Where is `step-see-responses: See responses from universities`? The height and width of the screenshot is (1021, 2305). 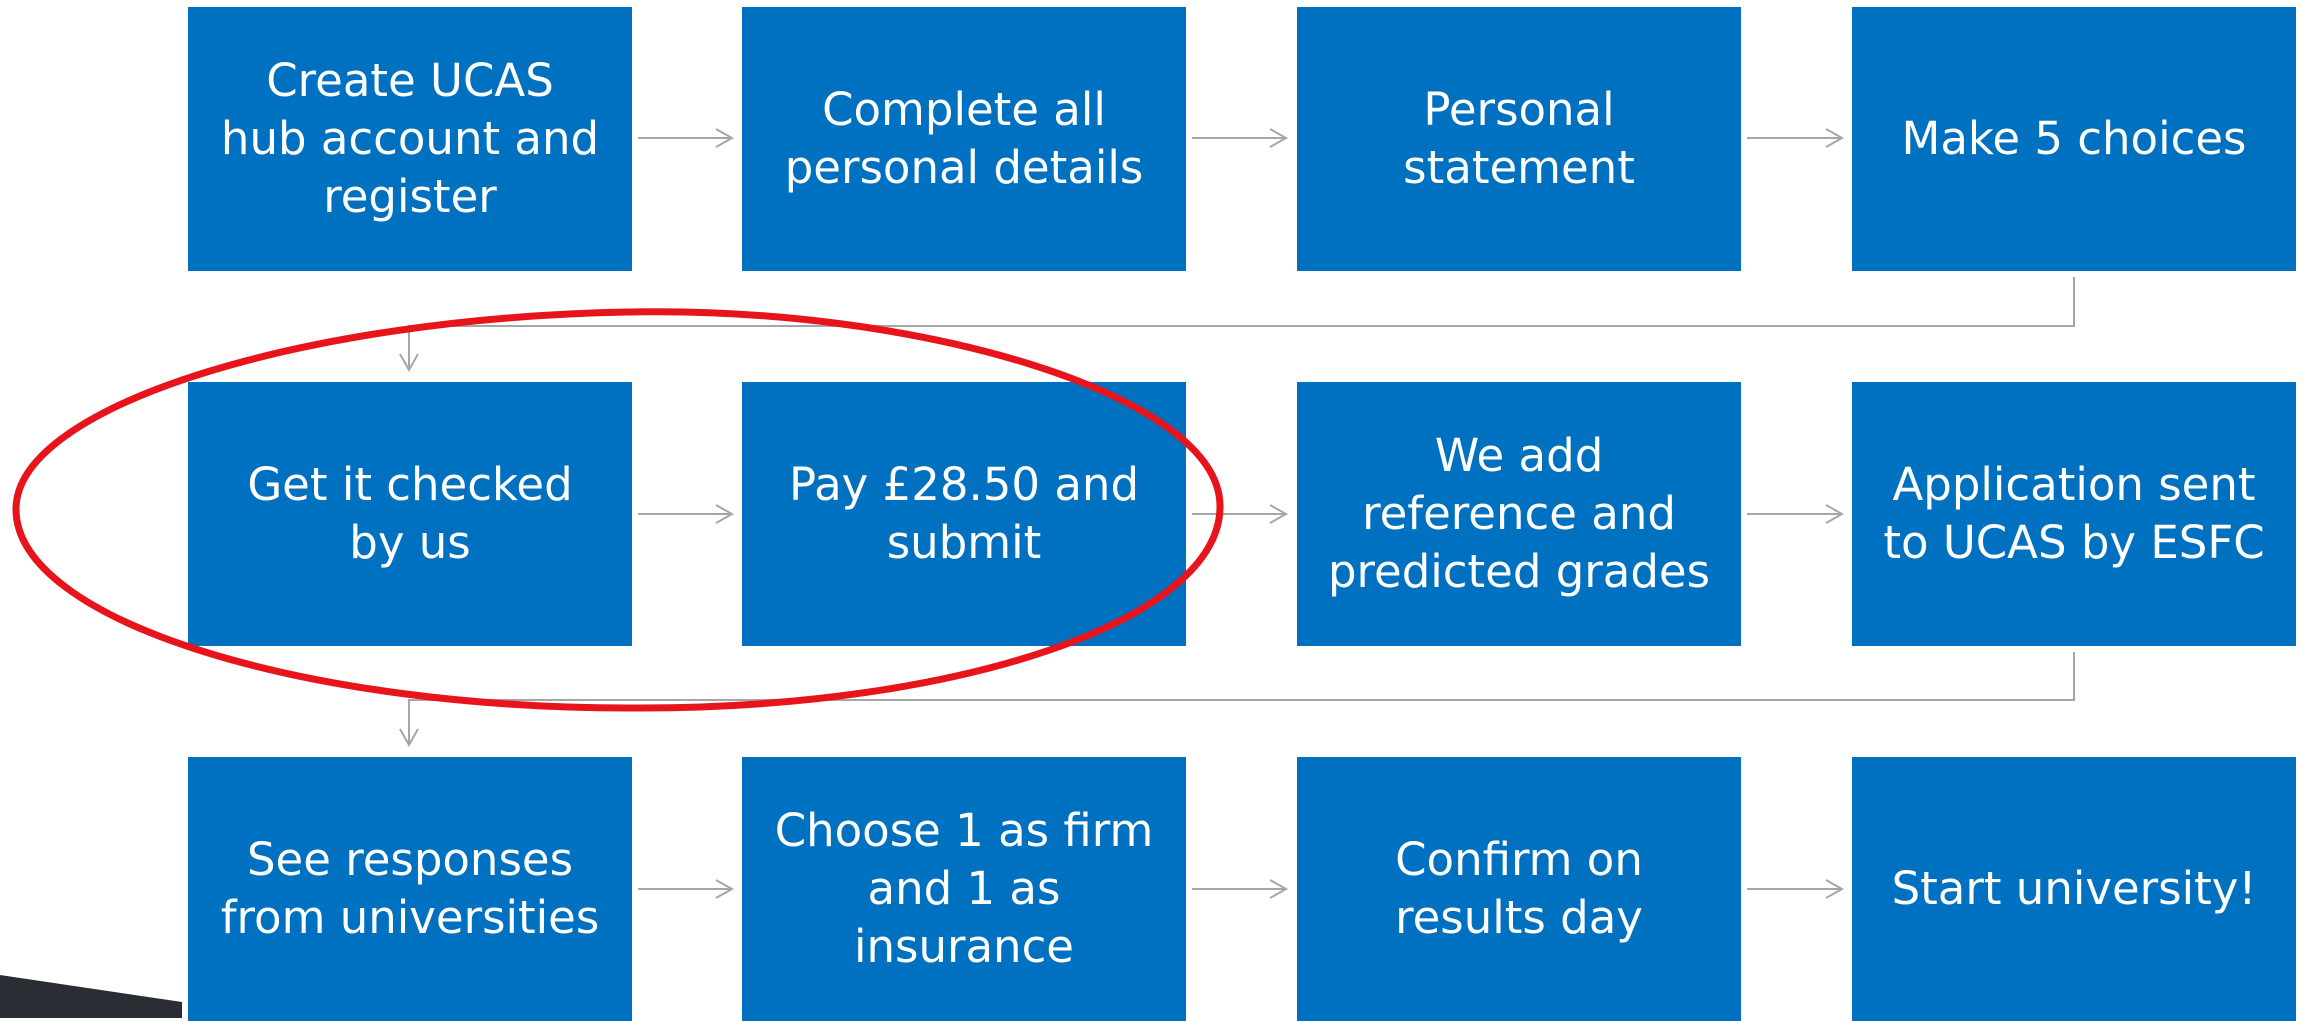 step-see-responses: See responses from universities is located at coordinates (410, 889).